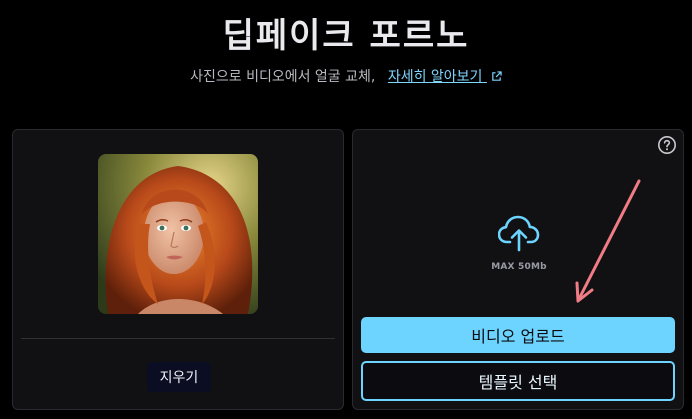 This screenshot has height=419, width=692. Describe the element at coordinates (518, 335) in the screenshot. I see `upload-video-button: 비디오 업로드` at that location.